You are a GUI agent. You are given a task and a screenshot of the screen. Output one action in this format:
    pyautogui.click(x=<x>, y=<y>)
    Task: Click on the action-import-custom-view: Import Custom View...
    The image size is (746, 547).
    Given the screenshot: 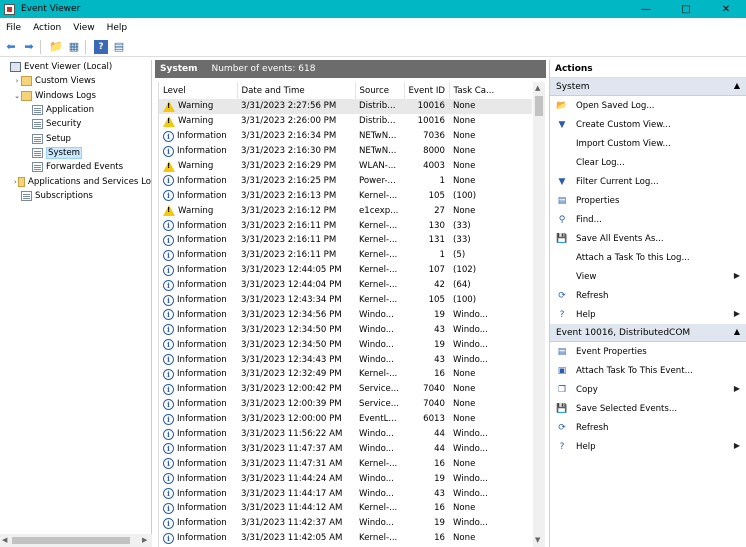 What is the action you would take?
    pyautogui.click(x=648, y=143)
    